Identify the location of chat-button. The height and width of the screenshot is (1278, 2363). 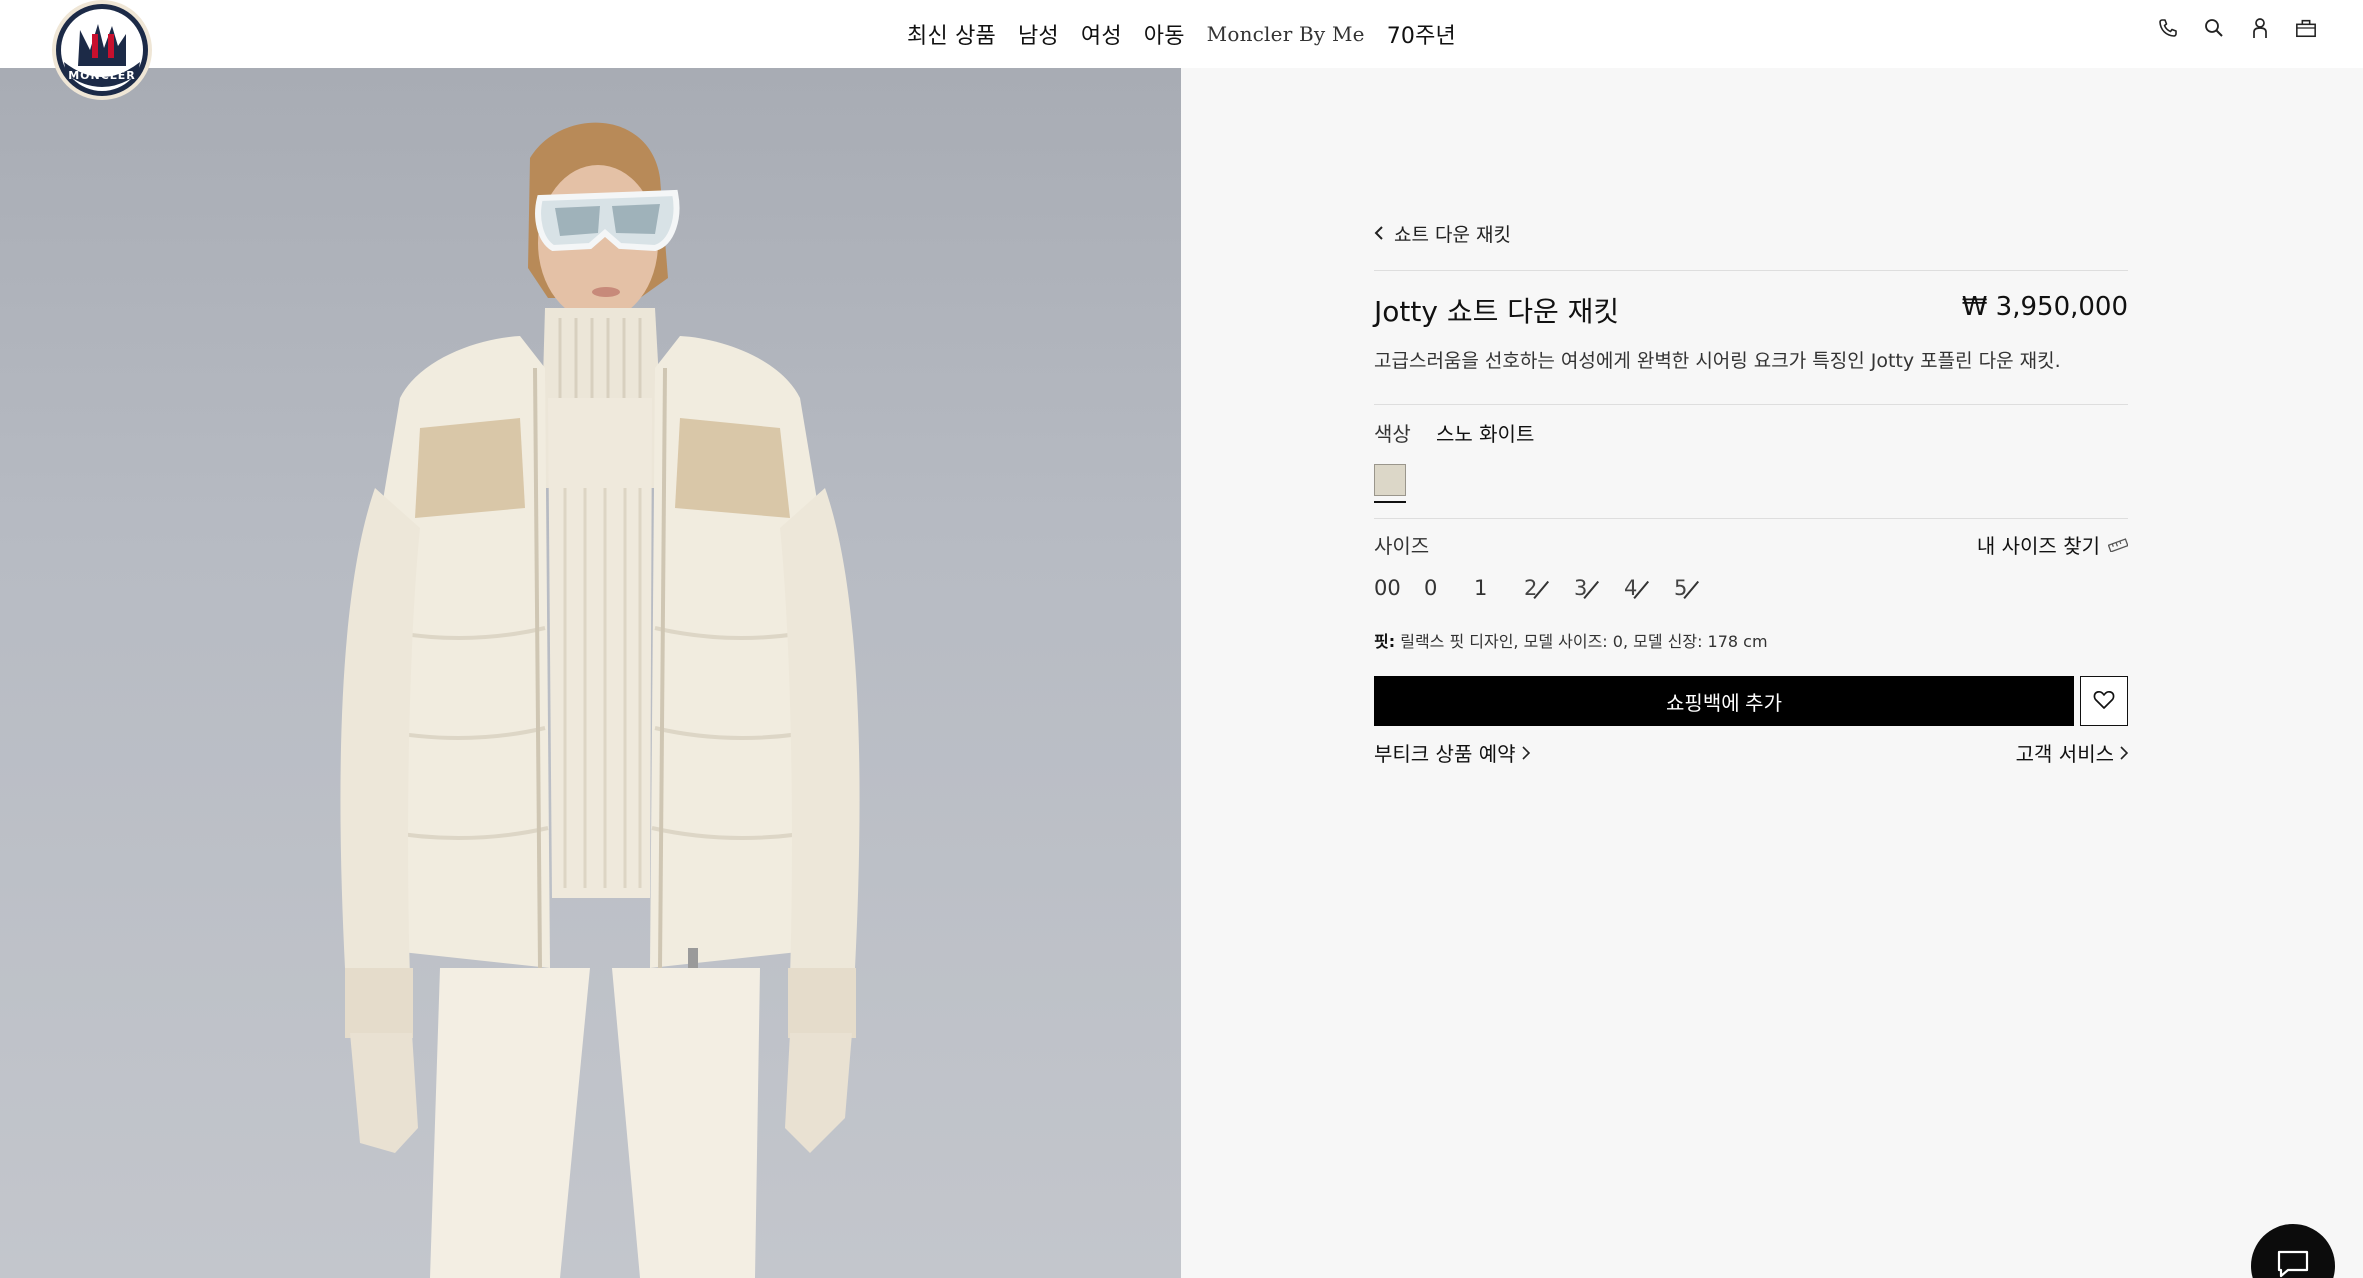
(2293, 1251).